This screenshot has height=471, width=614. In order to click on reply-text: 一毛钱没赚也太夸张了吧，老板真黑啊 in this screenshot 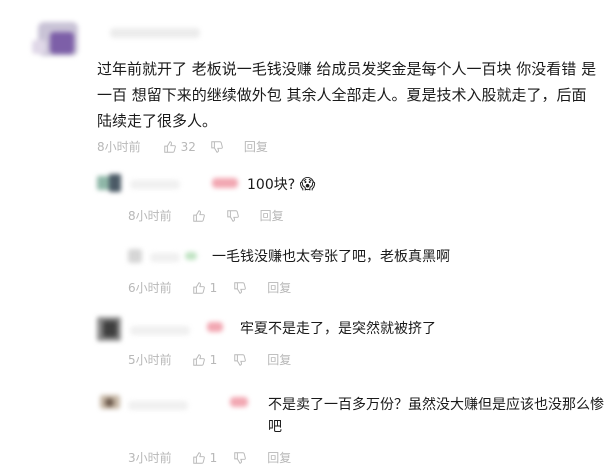, I will do `click(331, 257)`.